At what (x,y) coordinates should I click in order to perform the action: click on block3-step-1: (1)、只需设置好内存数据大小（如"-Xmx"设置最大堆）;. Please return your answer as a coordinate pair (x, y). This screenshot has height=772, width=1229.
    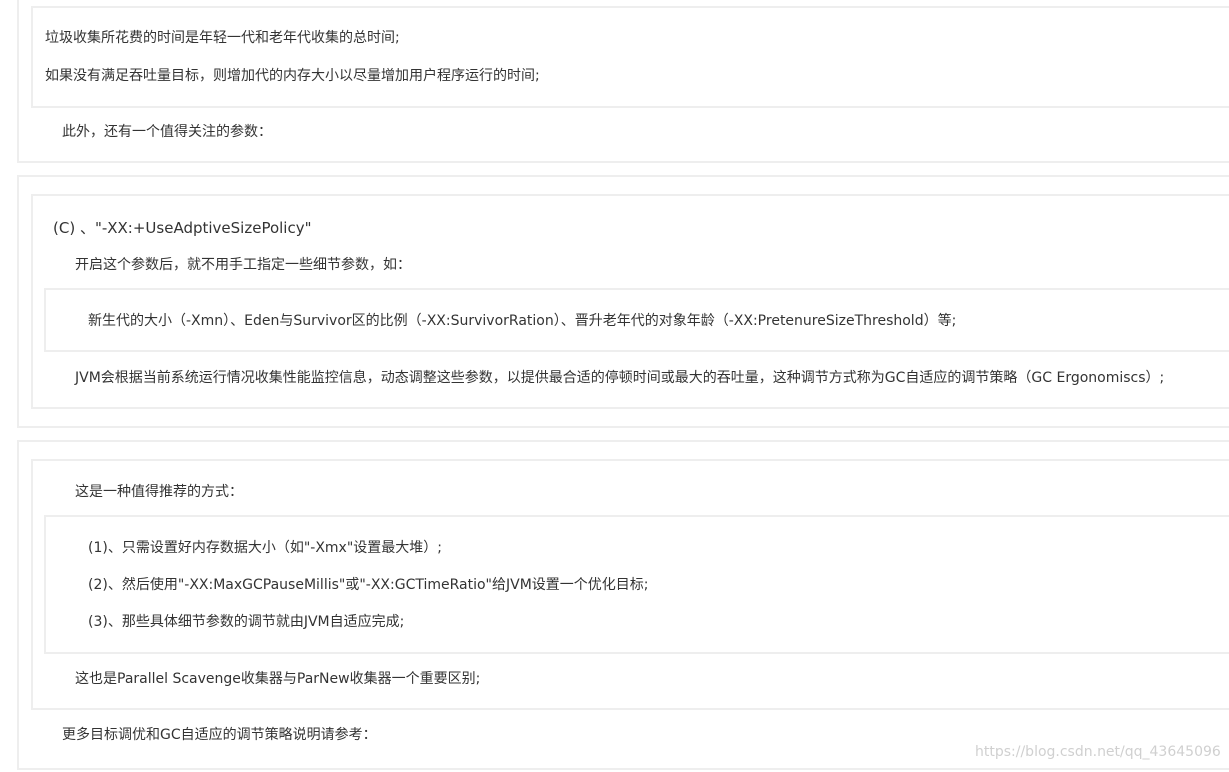
    Looking at the image, I should click on (265, 548).